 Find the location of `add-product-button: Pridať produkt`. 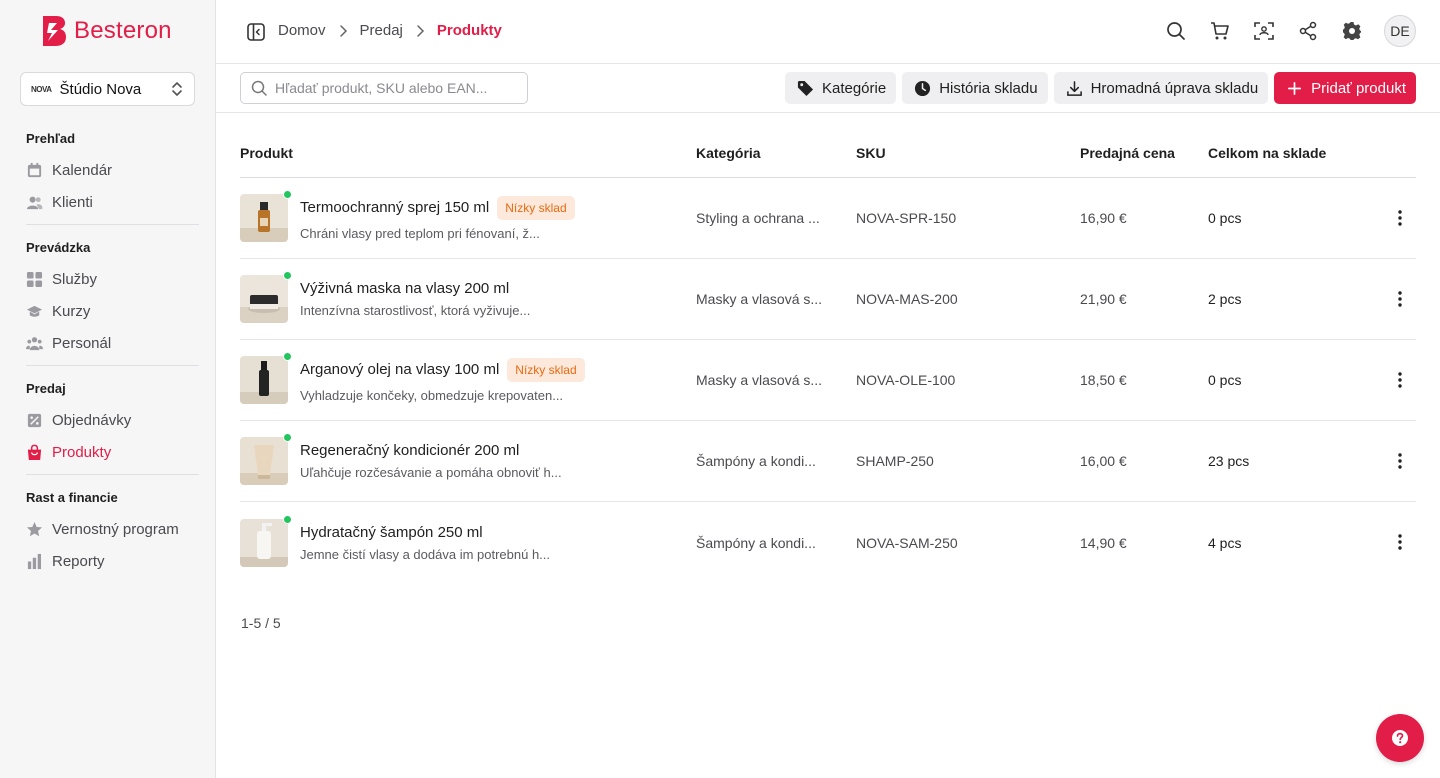

add-product-button: Pridať produkt is located at coordinates (1345, 88).